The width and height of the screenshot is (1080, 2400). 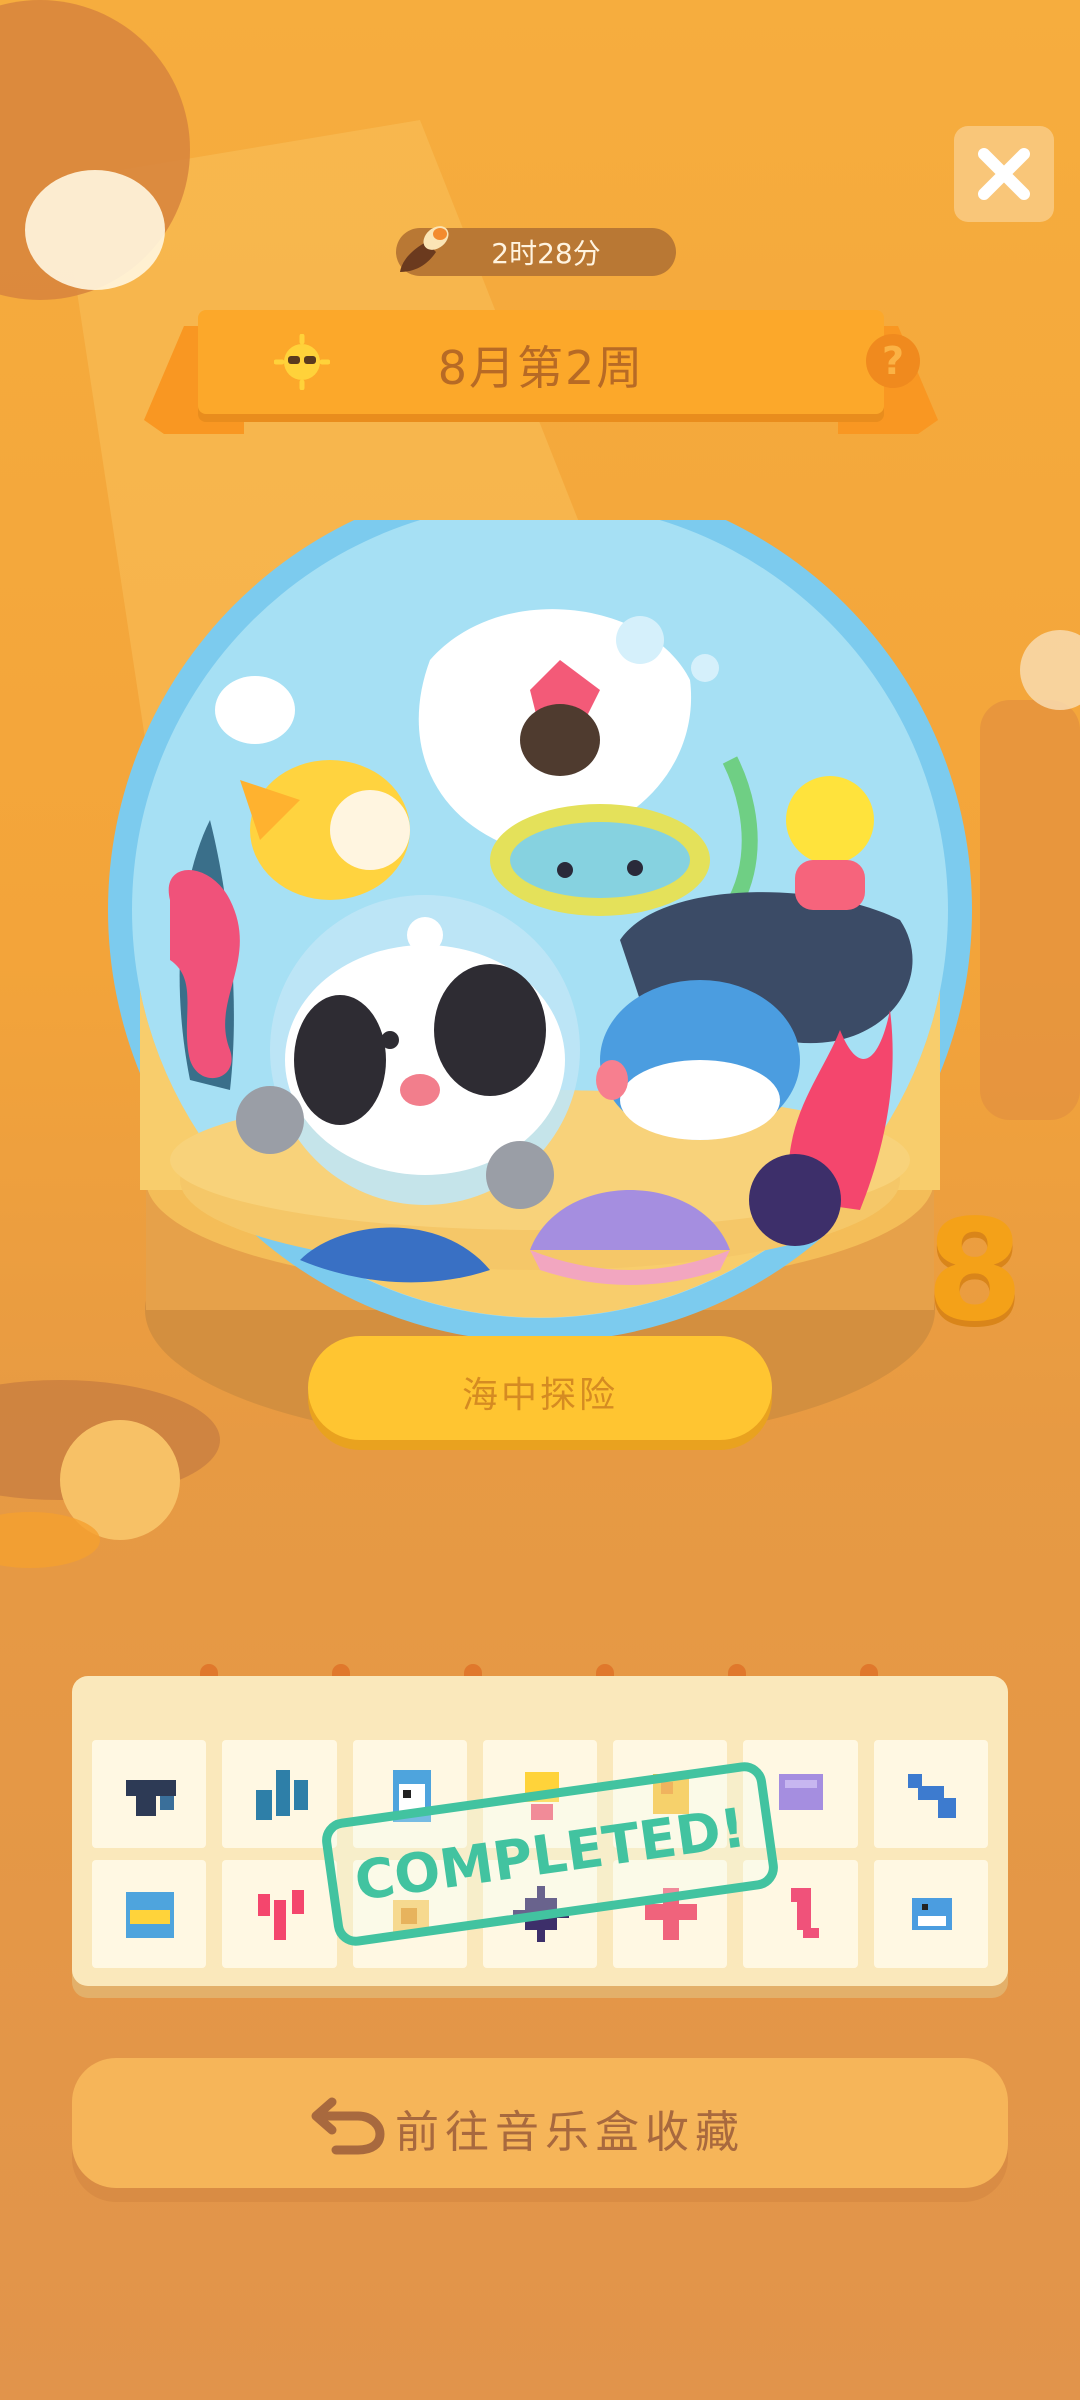 I want to click on timer-text: 2时28分, so click(x=546, y=253).